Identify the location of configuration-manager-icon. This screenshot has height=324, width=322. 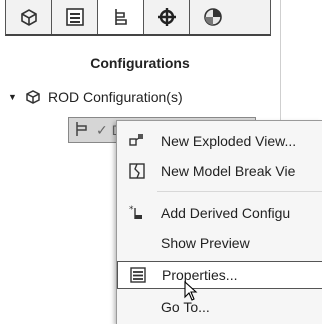
(121, 17).